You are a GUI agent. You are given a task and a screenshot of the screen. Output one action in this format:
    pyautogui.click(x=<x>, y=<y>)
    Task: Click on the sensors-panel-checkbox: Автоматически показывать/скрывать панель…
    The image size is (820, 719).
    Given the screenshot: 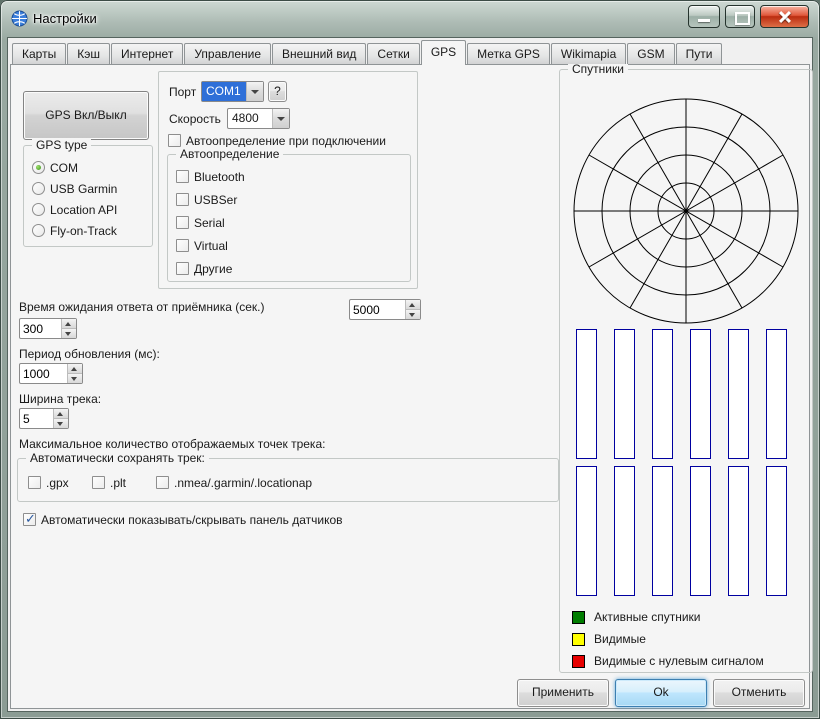 What is the action you would take?
    pyautogui.click(x=183, y=519)
    